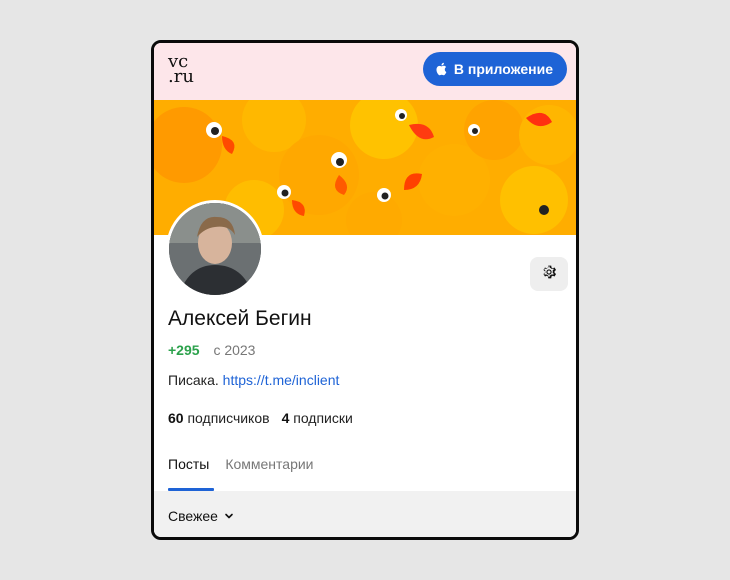  I want to click on tab-posts: Посты, so click(188, 464).